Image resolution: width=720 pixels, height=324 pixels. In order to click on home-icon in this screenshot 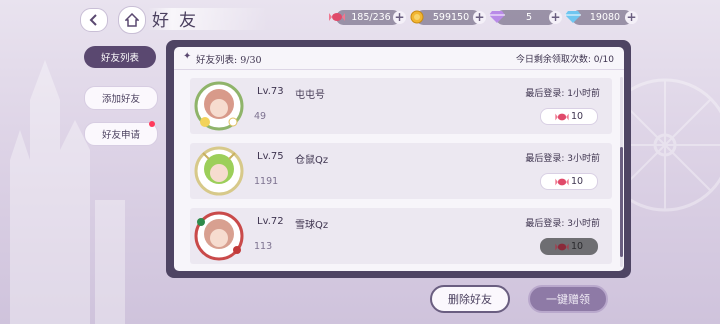, I will do `click(132, 20)`.